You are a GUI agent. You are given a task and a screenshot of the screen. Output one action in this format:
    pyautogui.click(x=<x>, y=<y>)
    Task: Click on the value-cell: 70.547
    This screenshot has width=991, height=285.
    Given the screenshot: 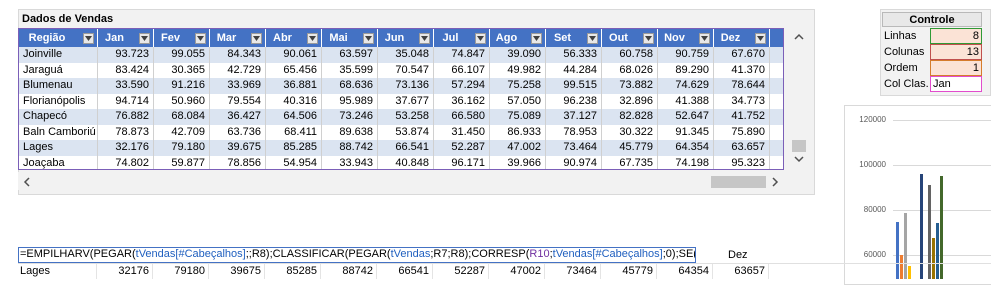 What is the action you would take?
    pyautogui.click(x=406, y=70)
    